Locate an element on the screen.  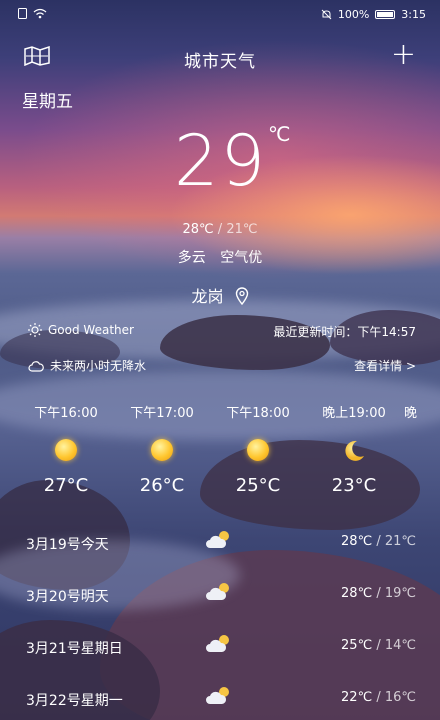
daily-row: 3月19号今天 28℃ / 21℃ is located at coordinates (220, 547).